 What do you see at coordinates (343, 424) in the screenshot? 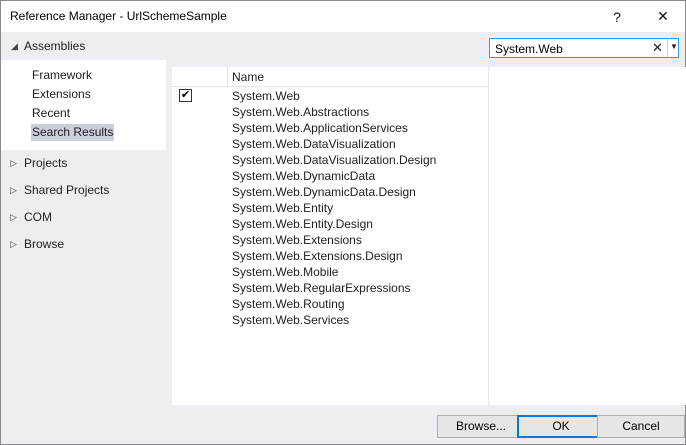
I see `dialog-footer: Browse... OK Cancel` at bounding box center [343, 424].